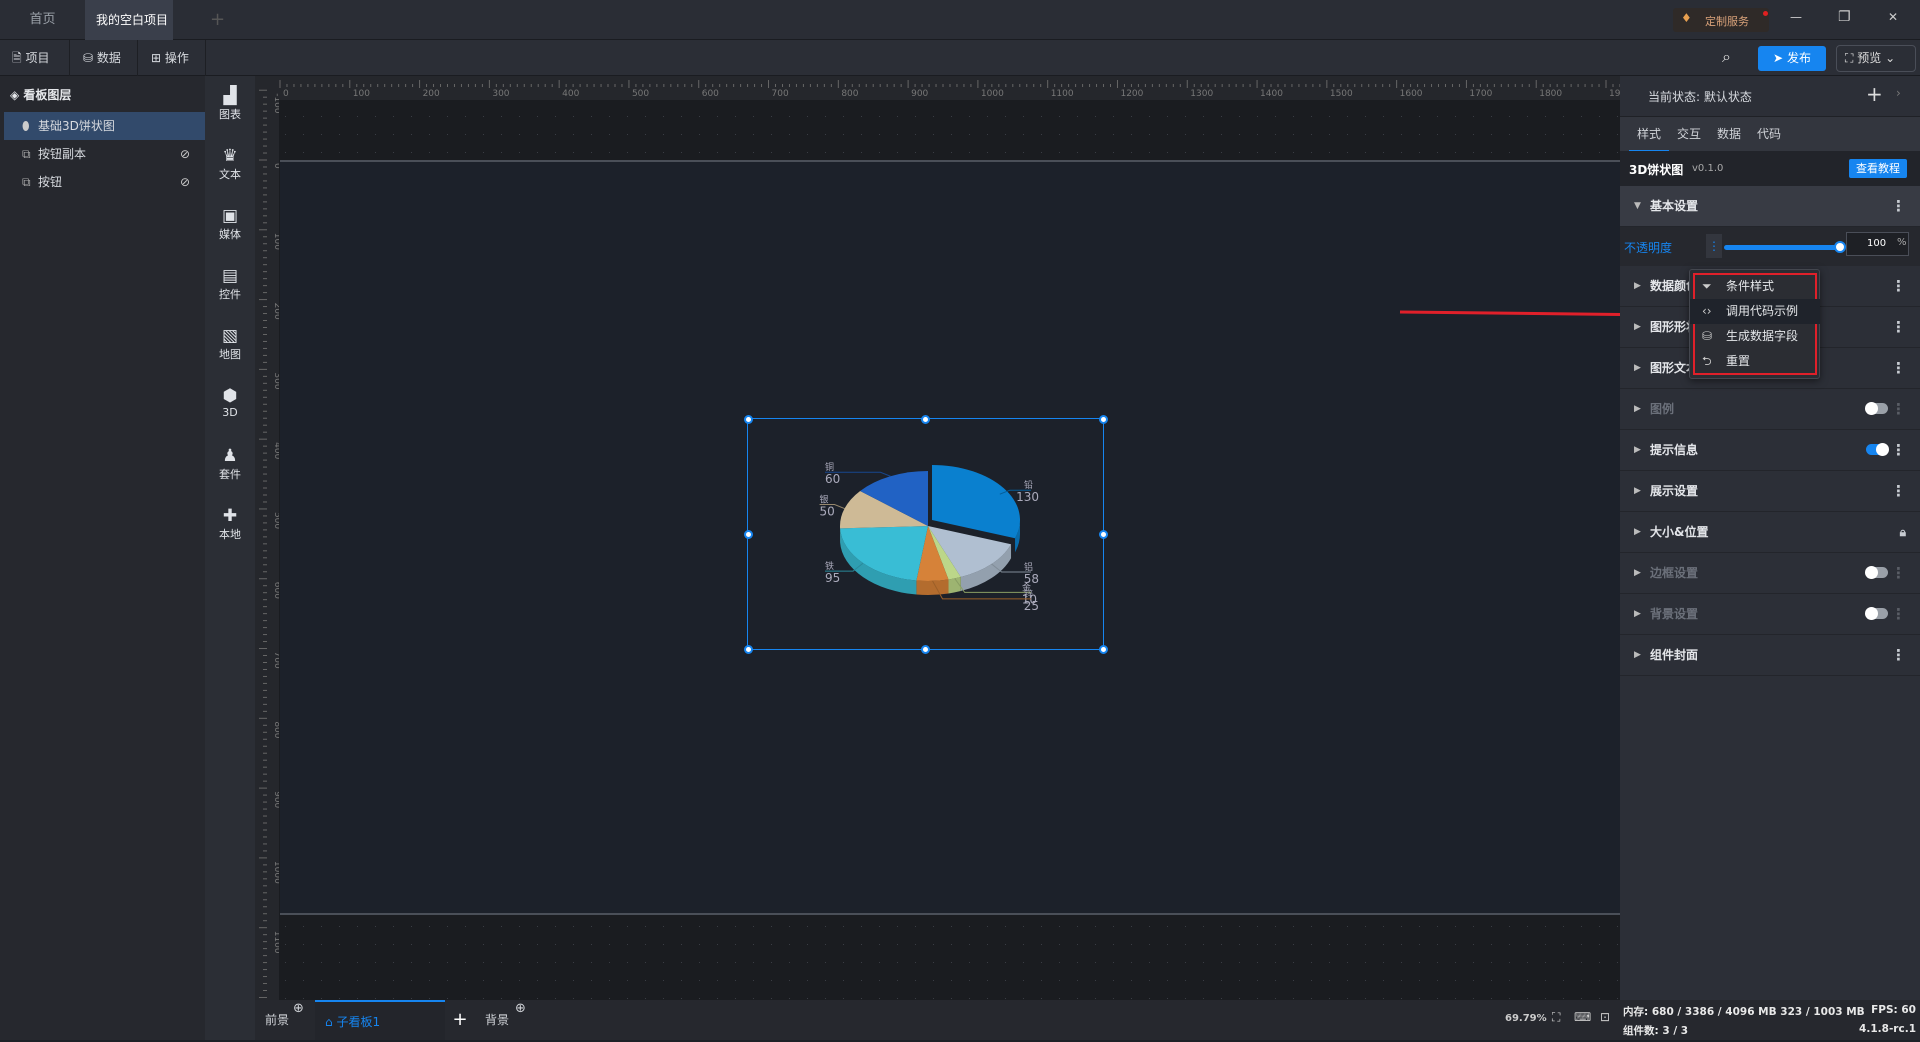  Describe the element at coordinates (1721, 20) in the screenshot. I see `custom-service-button: ♦ 定制服务` at that location.